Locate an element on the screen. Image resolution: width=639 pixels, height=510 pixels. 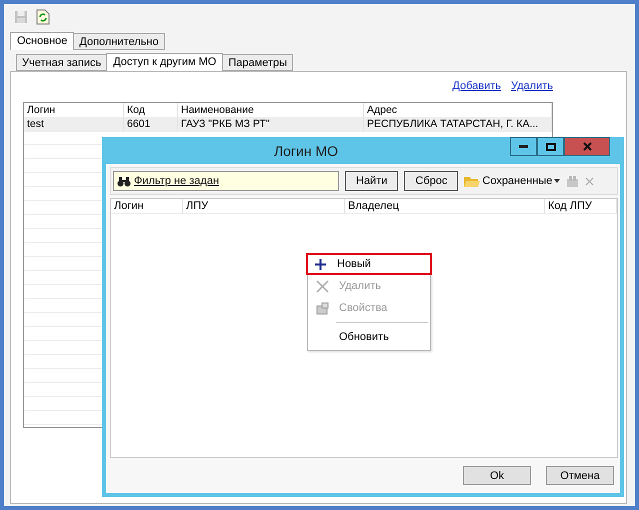
tab: Доступ к другим МО is located at coordinates (165, 62).